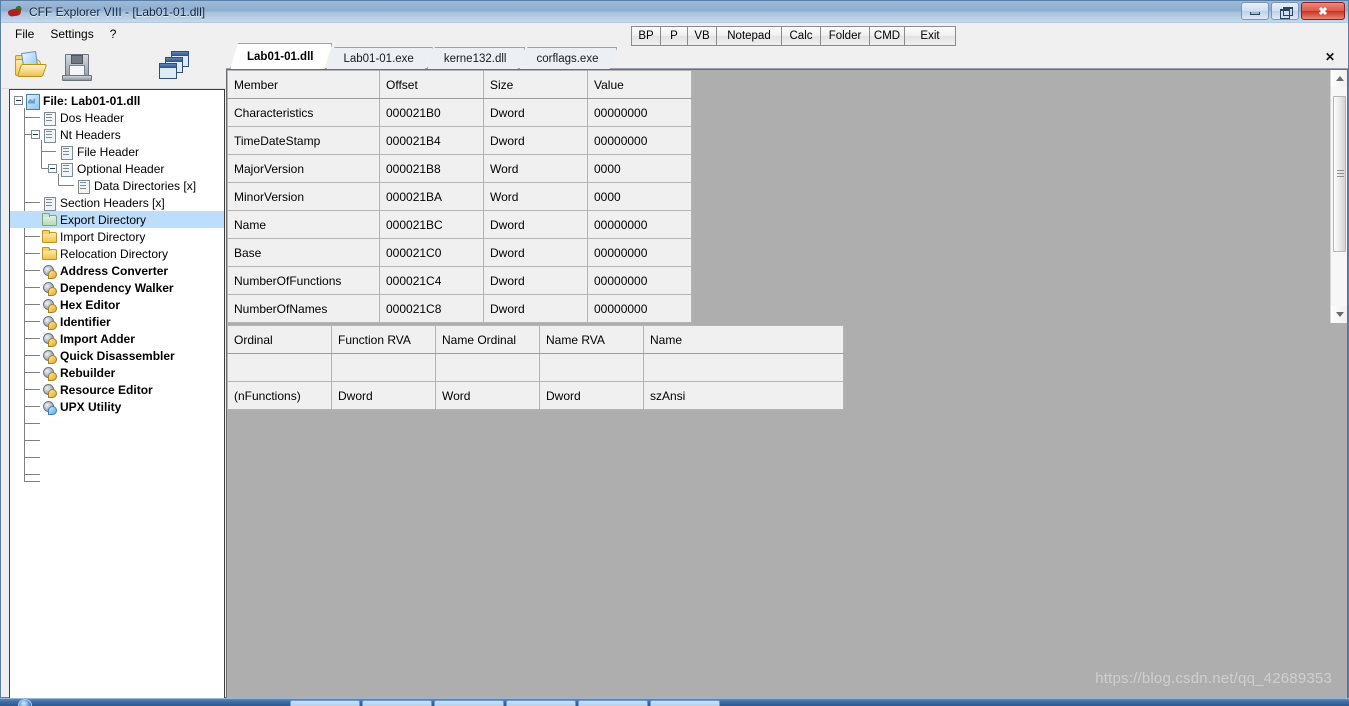 The width and height of the screenshot is (1349, 706). What do you see at coordinates (117, 270) in the screenshot?
I see `tree-item-address-converter: Address Converter` at bounding box center [117, 270].